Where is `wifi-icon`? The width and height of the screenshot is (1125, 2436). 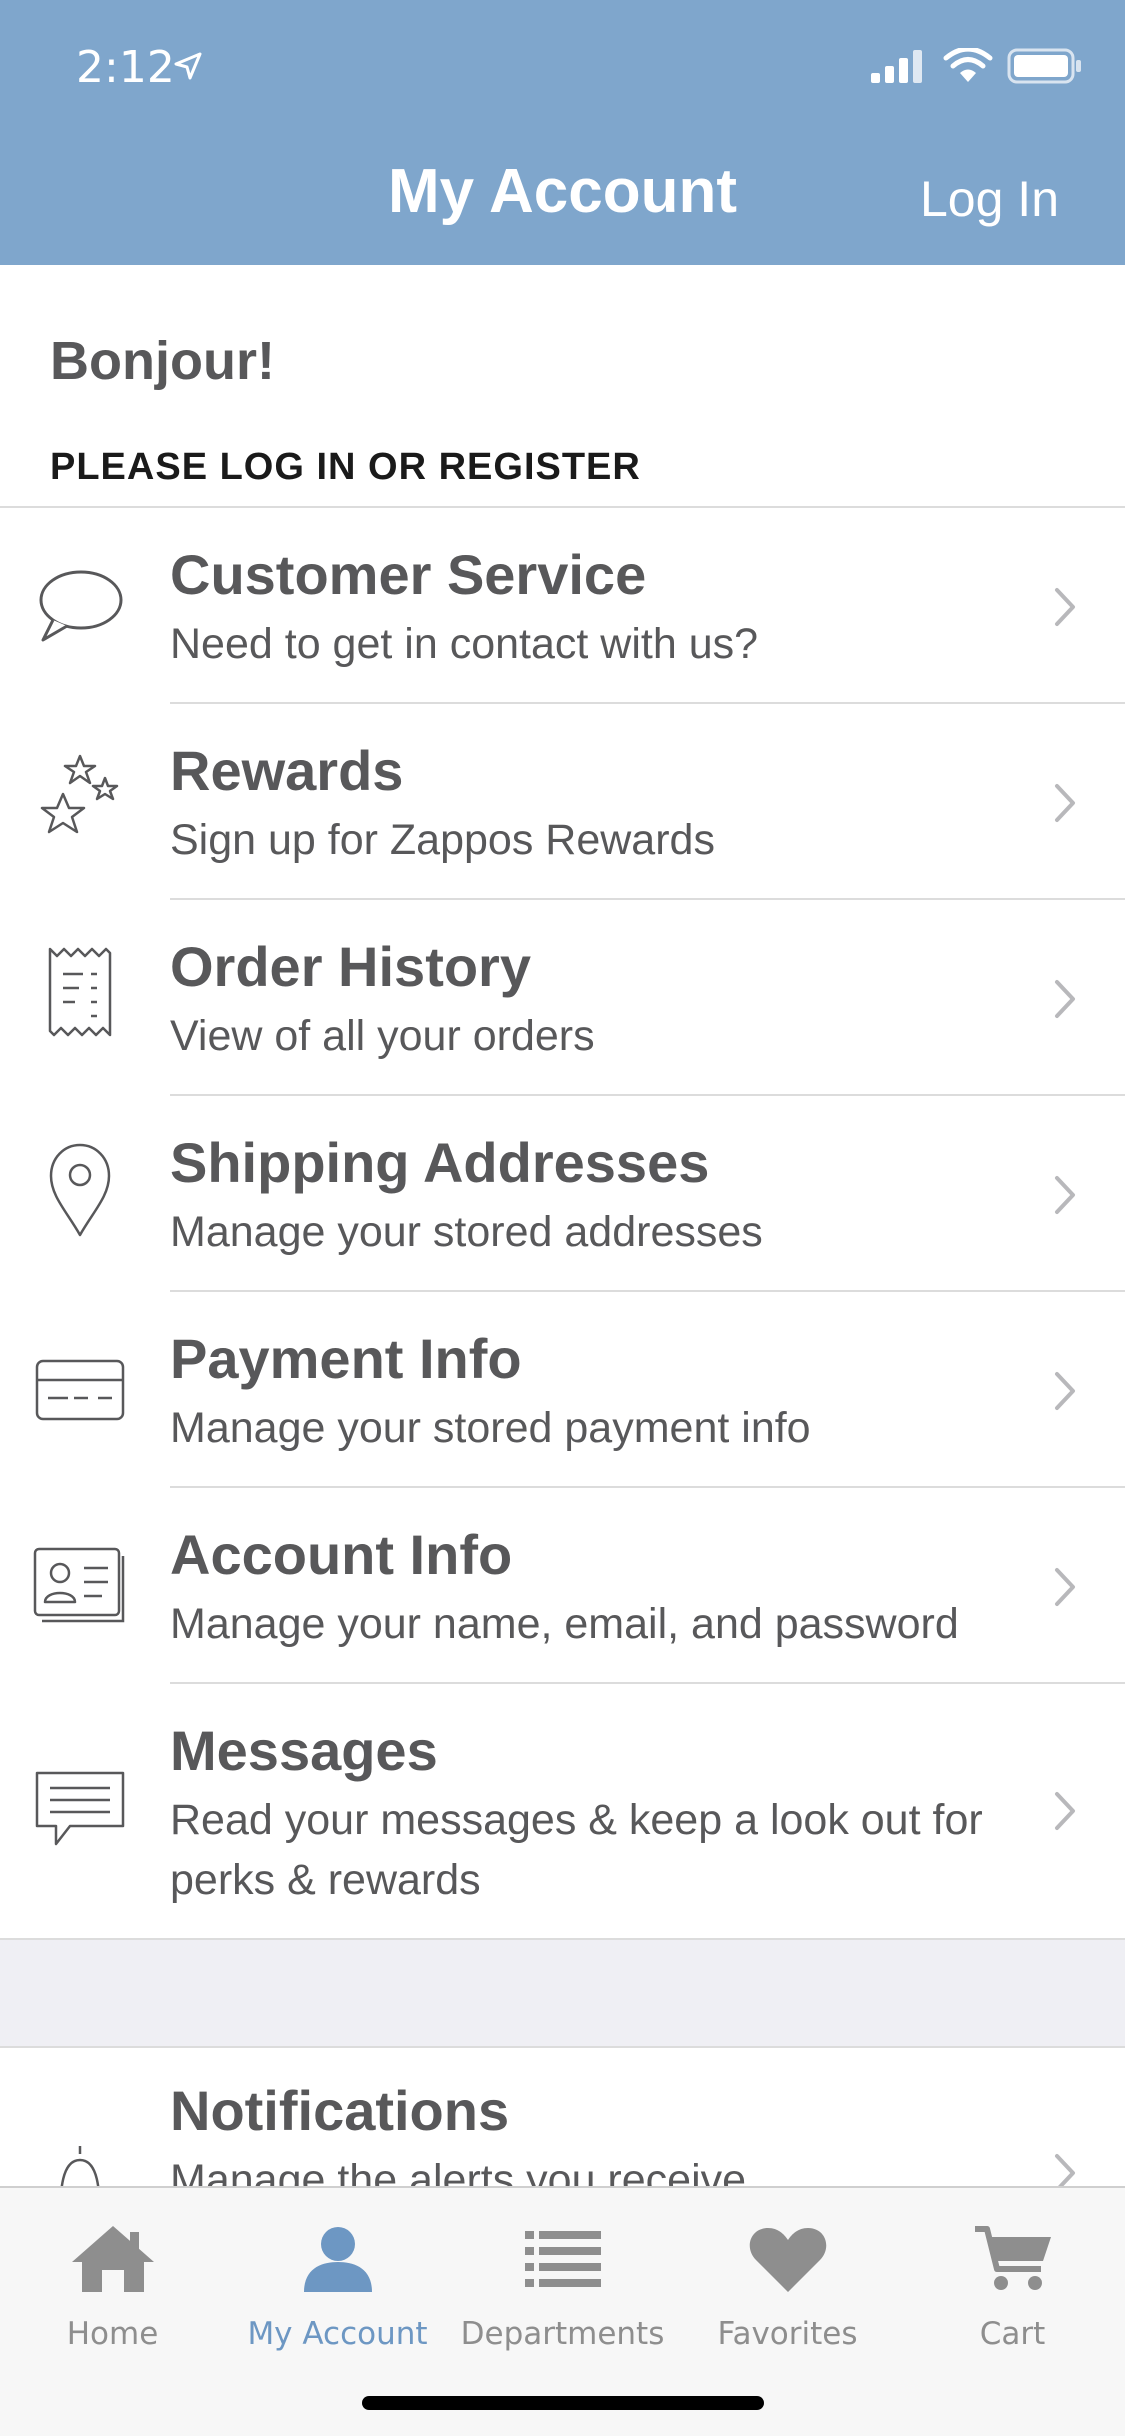
wifi-icon is located at coordinates (968, 65).